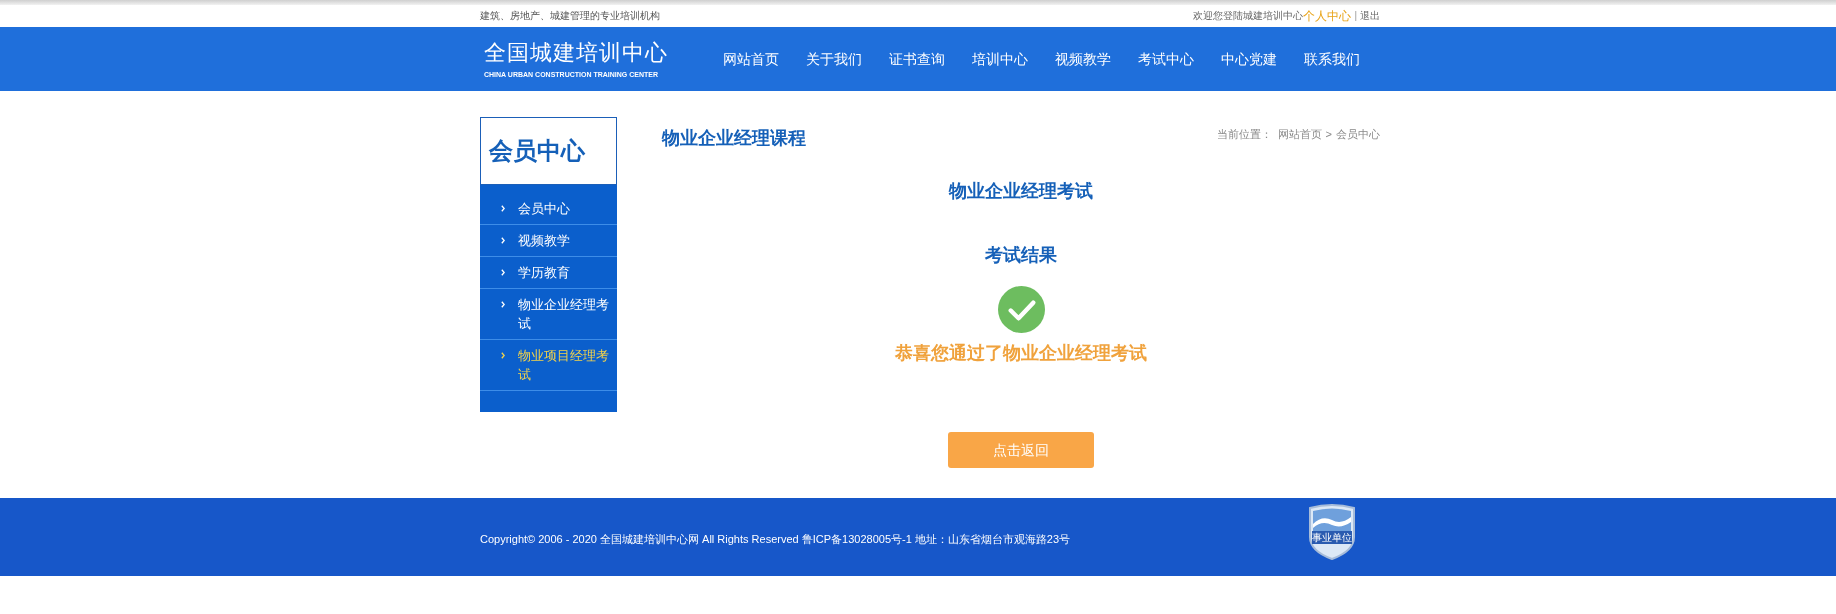 This screenshot has width=1836, height=614. Describe the element at coordinates (1166, 59) in the screenshot. I see `nav-link: 考试中心` at that location.